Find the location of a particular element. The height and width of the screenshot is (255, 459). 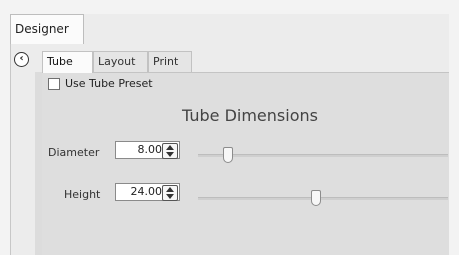

section-title: Tube Dimensions is located at coordinates (250, 115).